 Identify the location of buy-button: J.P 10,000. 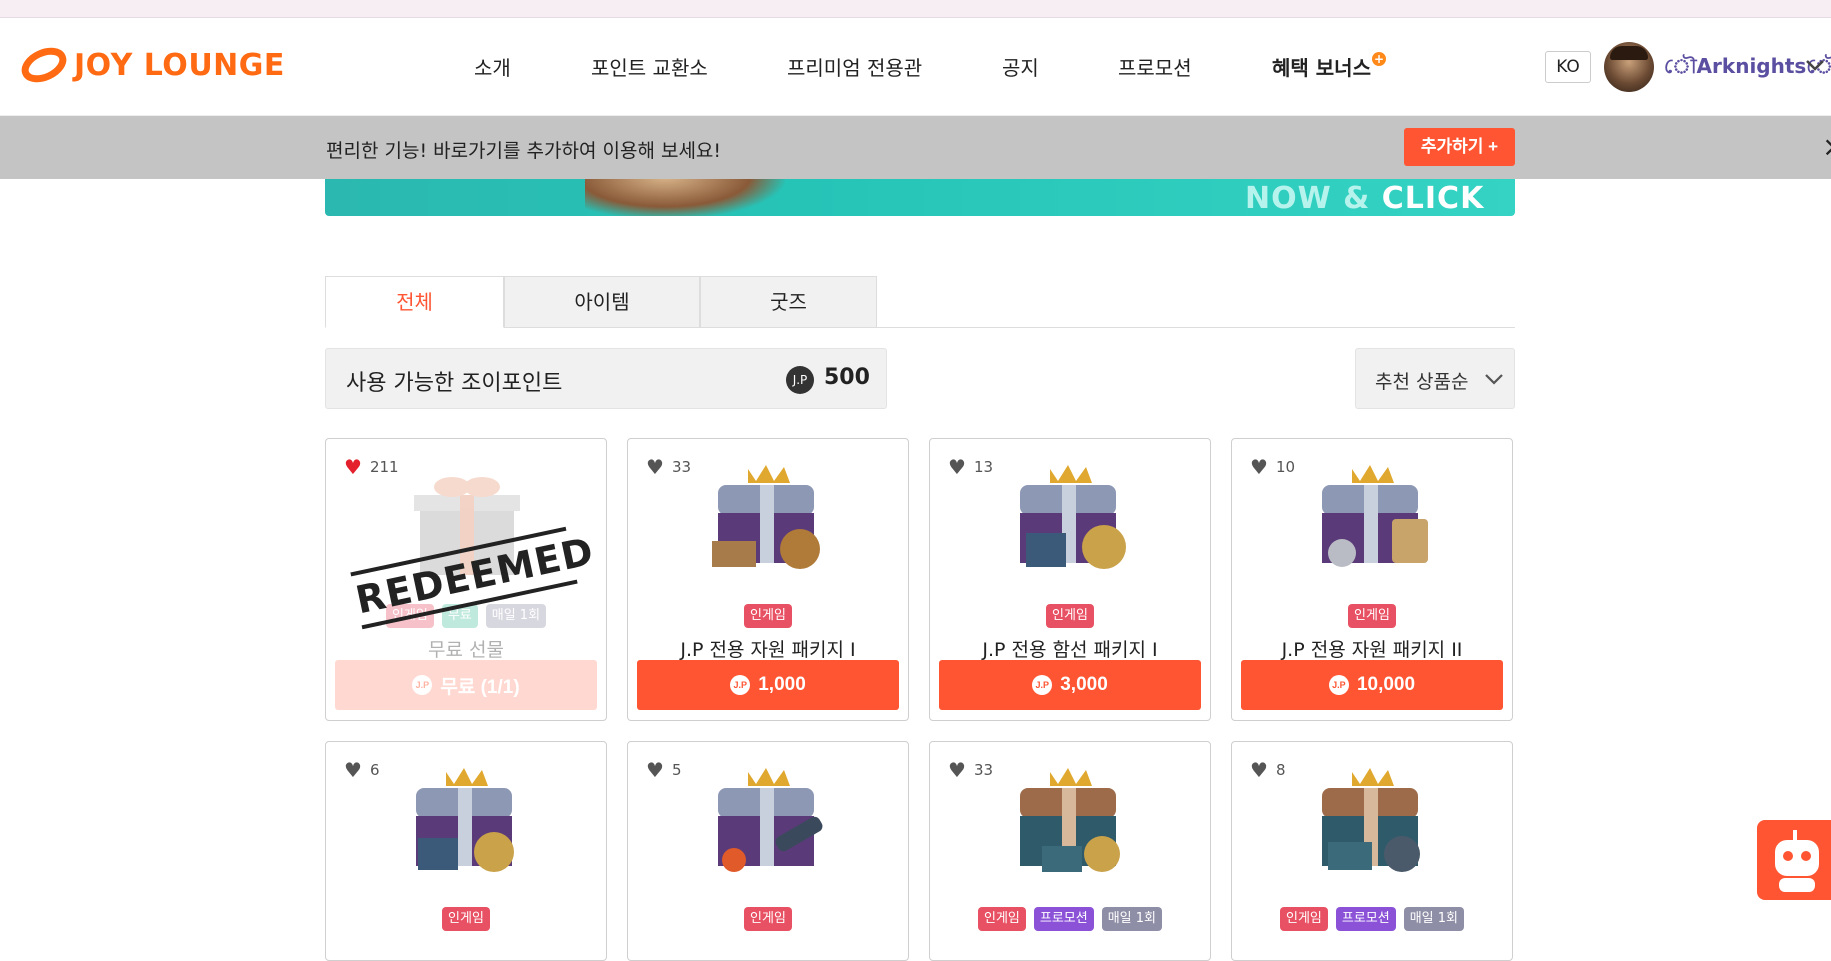
(1372, 685).